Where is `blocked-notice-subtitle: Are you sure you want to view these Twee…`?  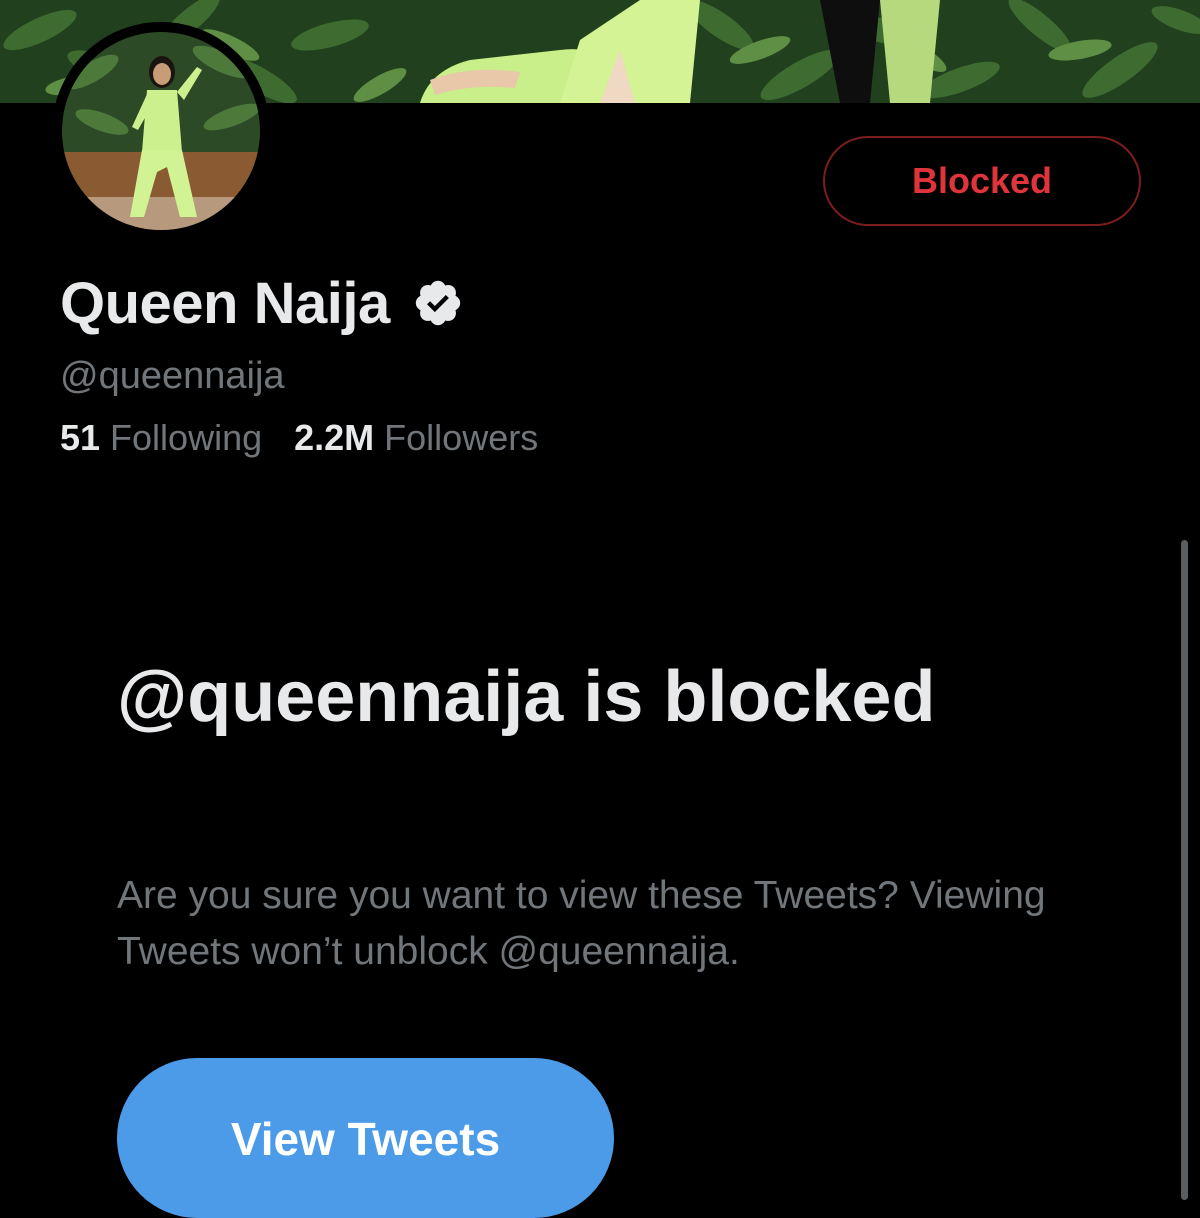 blocked-notice-subtitle: Are you sure you want to view these Twee… is located at coordinates (581, 923).